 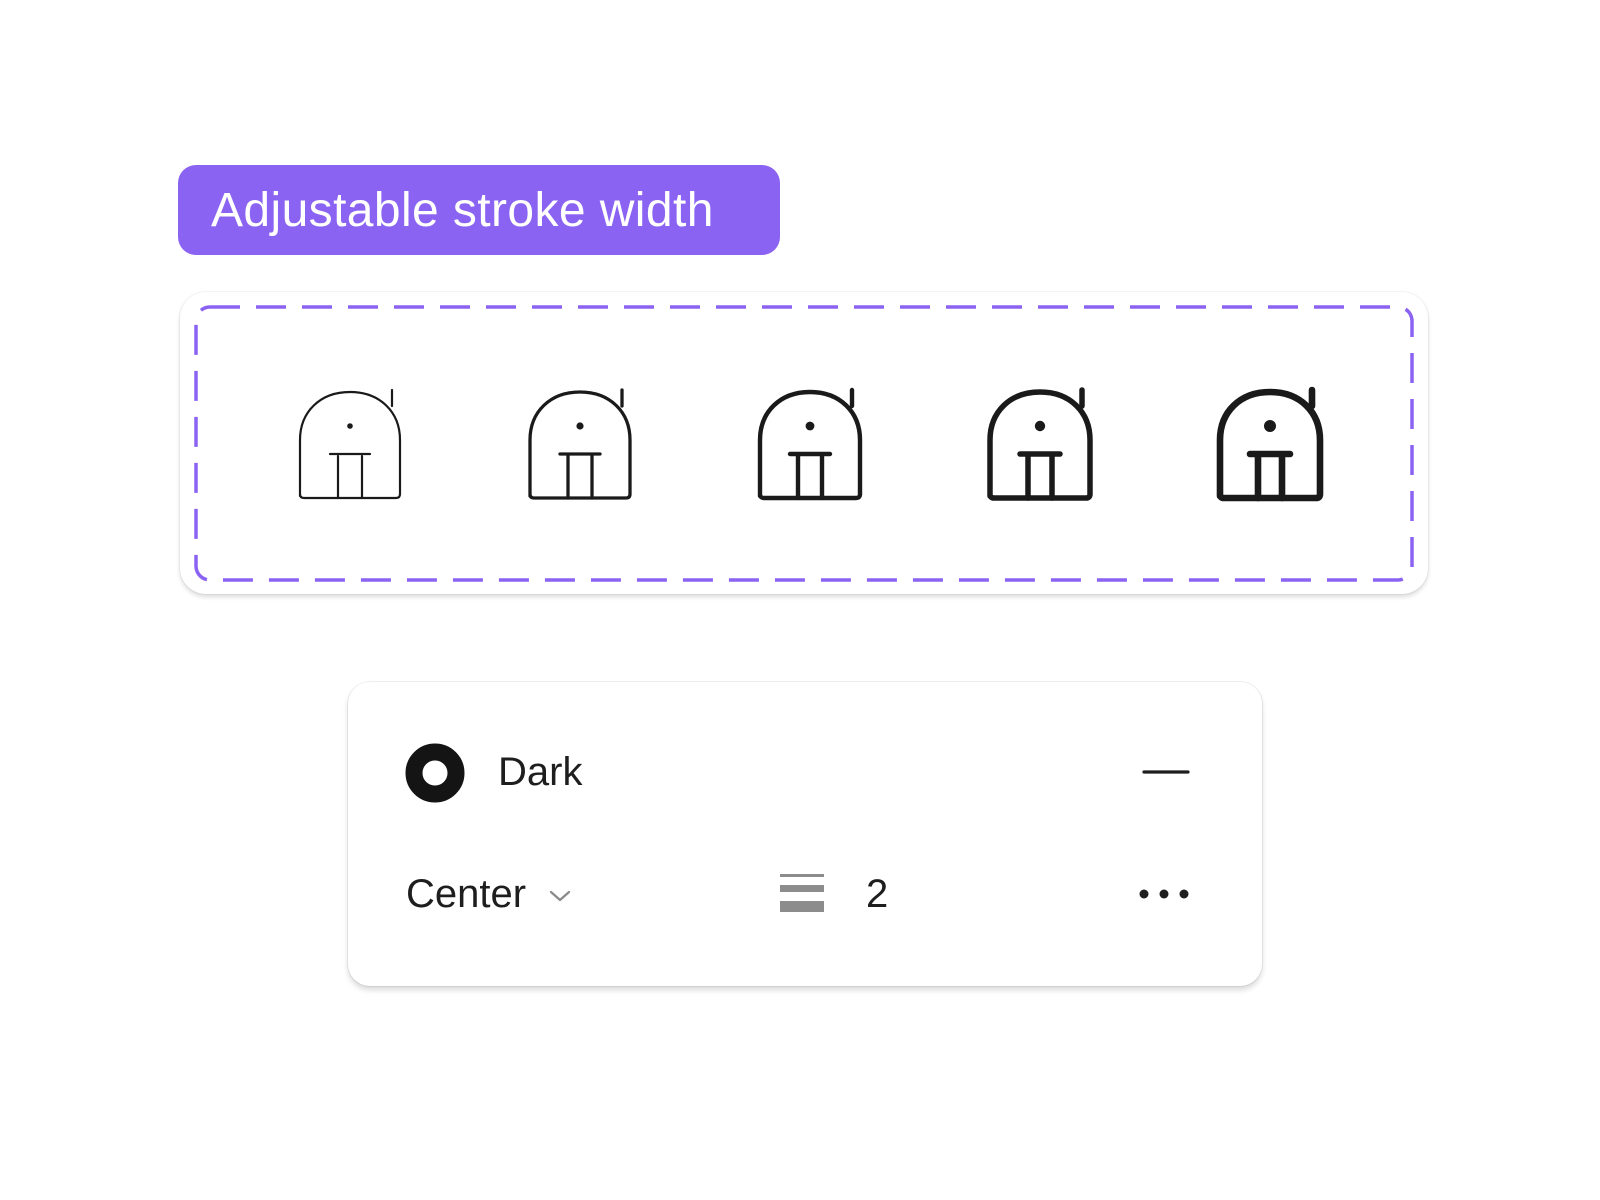 What do you see at coordinates (877, 894) in the screenshot?
I see `stroke-weight-value: 2` at bounding box center [877, 894].